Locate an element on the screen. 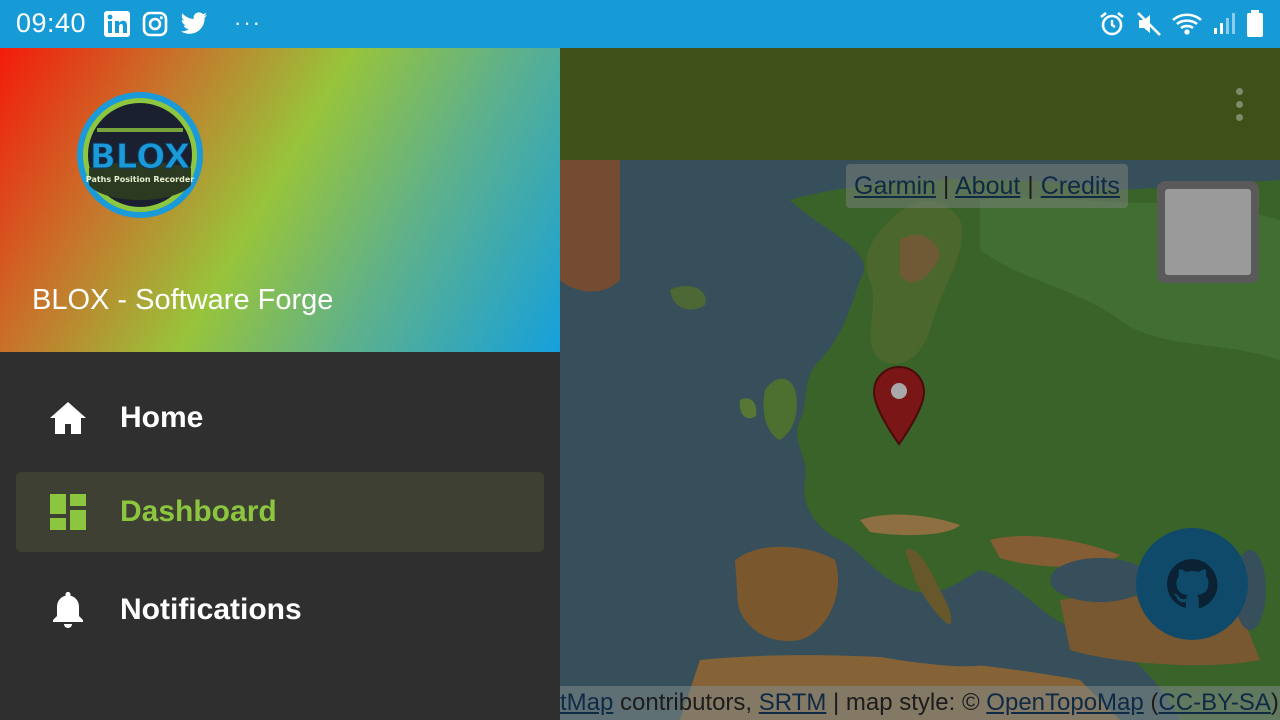 Image resolution: width=1280 pixels, height=720 pixels. app-bar is located at coordinates (920, 104).